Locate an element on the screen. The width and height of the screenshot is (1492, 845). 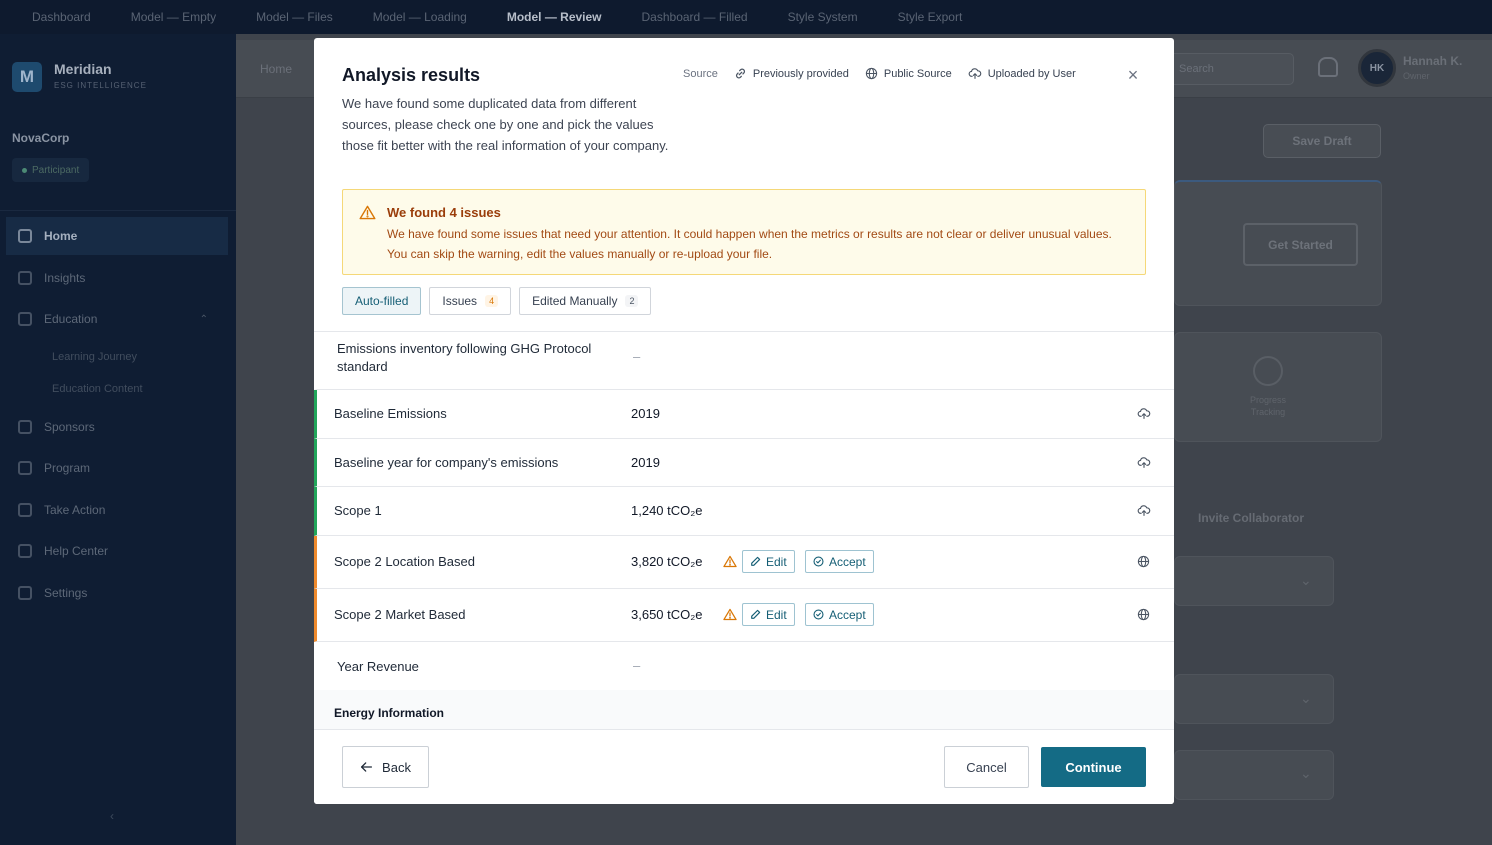
breadcrumb: Home is located at coordinates (276, 69).